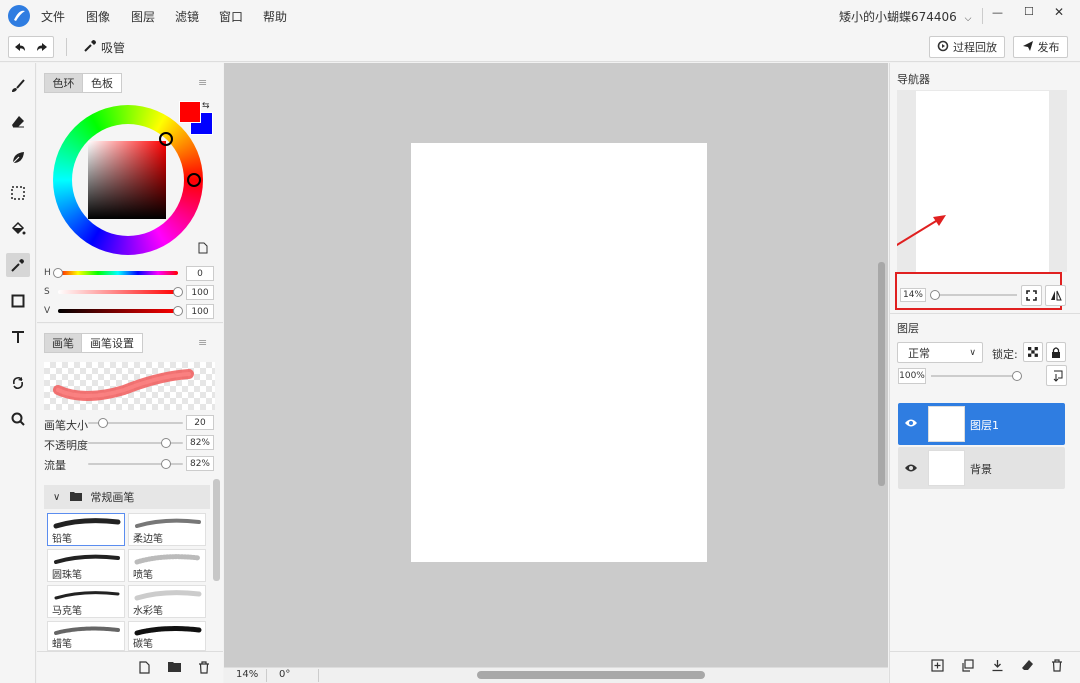 The width and height of the screenshot is (1080, 683). Describe the element at coordinates (127, 180) in the screenshot. I see `saturation-value-square` at that location.